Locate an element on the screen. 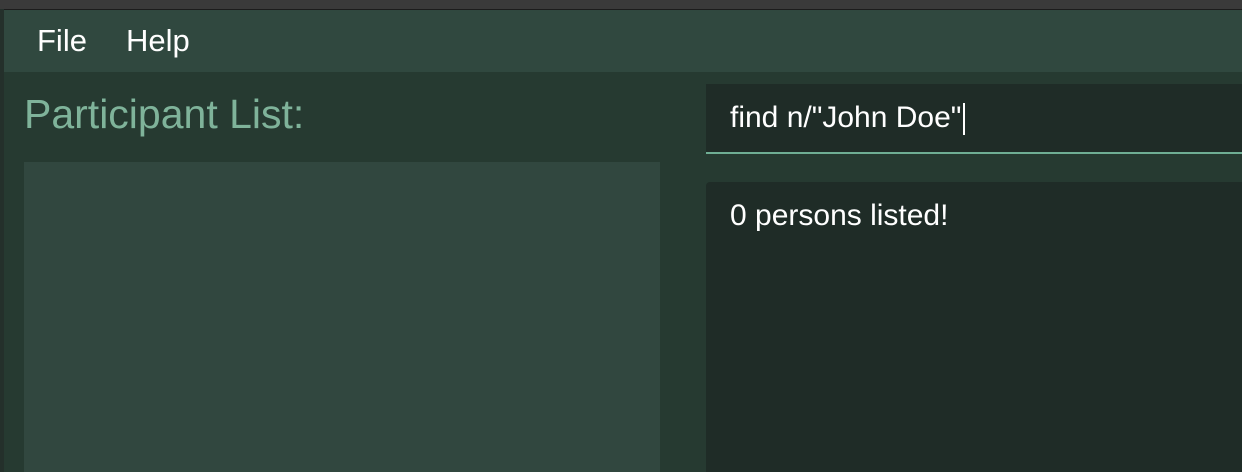  participant-list-title: Participant List: is located at coordinates (164, 114).